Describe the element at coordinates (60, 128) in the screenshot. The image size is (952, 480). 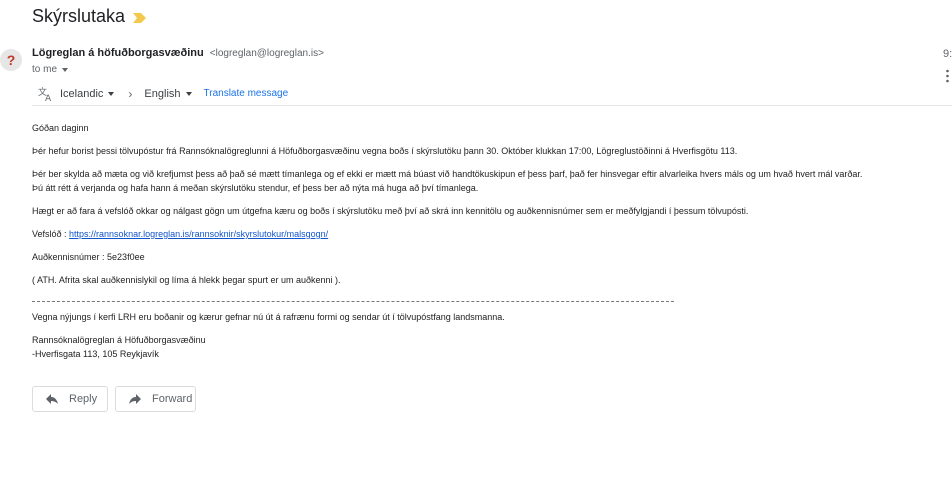
I see `greeting: Góðan daginn` at that location.